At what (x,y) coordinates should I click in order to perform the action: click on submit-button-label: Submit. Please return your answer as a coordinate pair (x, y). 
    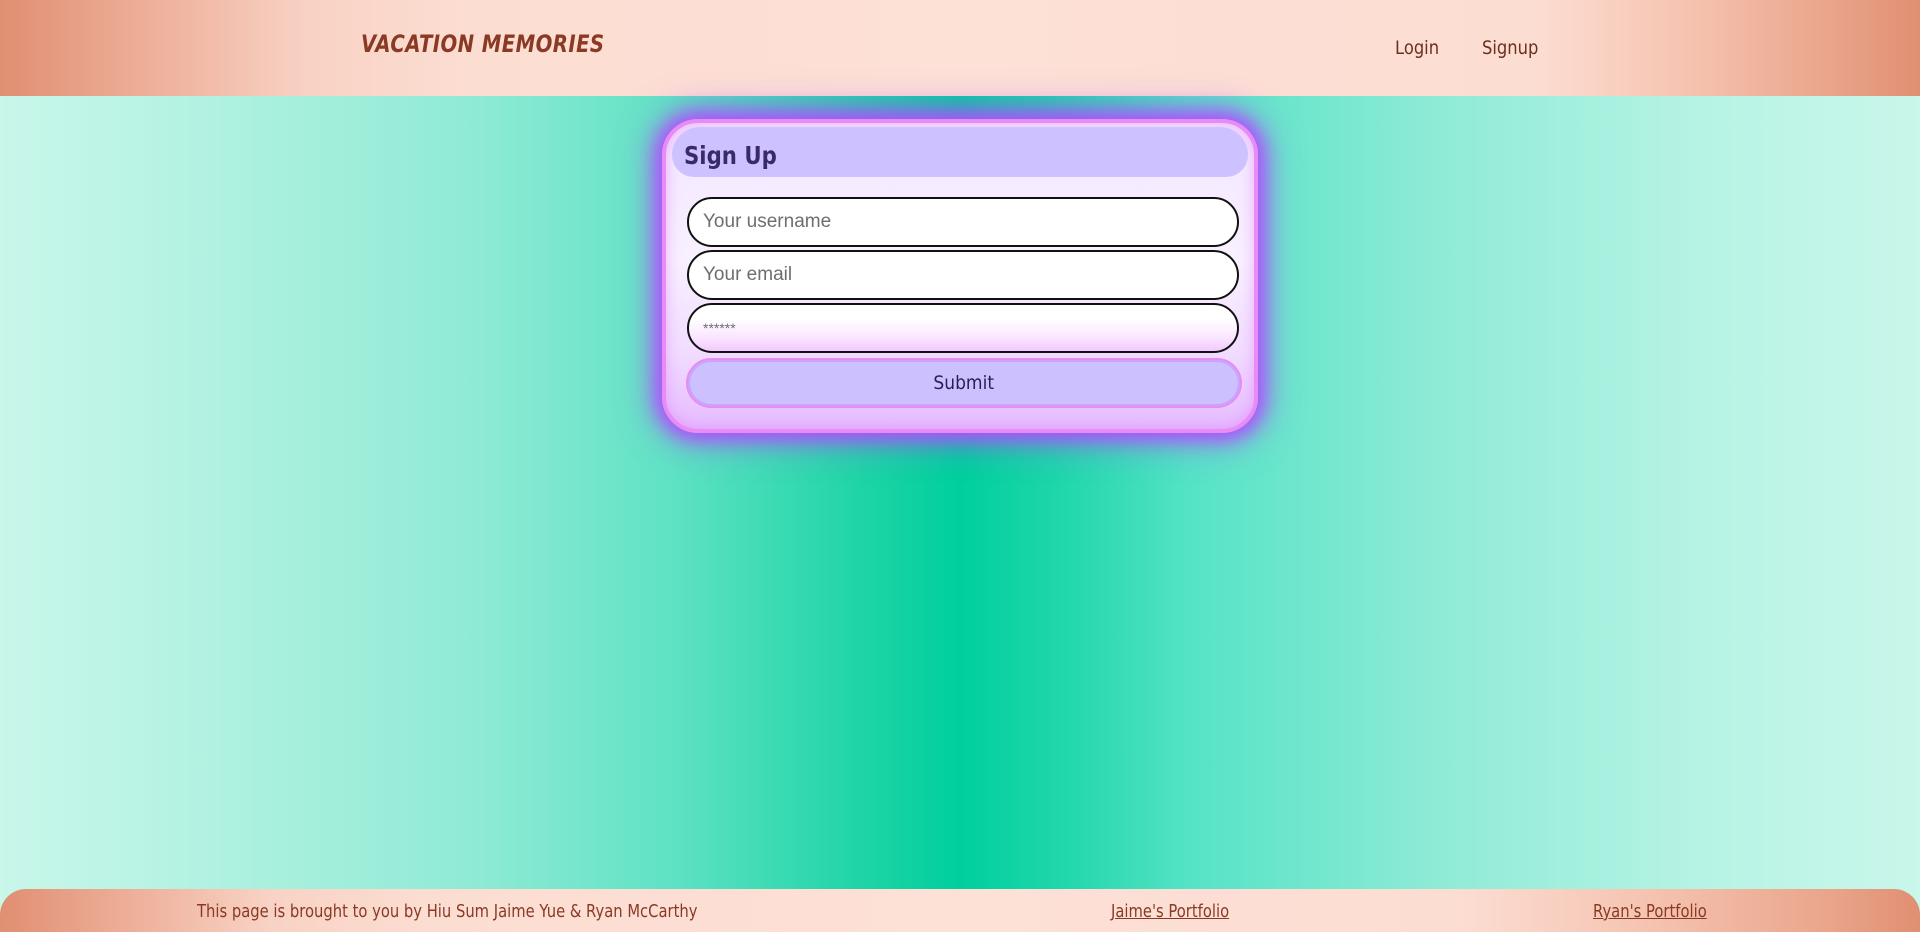
    Looking at the image, I should click on (964, 383).